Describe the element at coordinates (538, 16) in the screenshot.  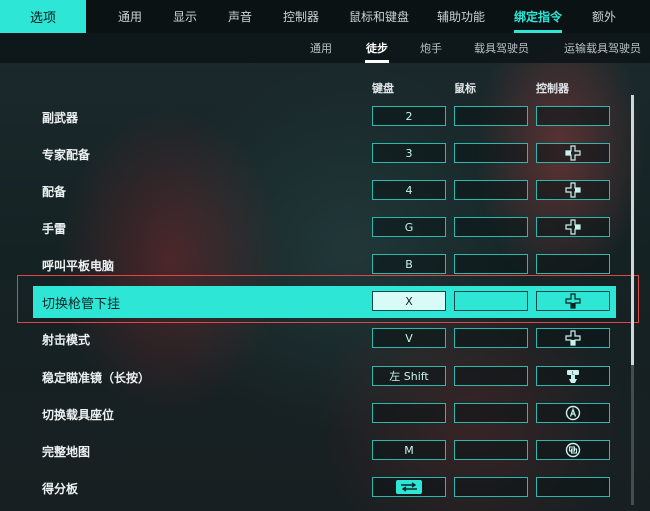
I see `tab-bindings: 绑定指令` at that location.